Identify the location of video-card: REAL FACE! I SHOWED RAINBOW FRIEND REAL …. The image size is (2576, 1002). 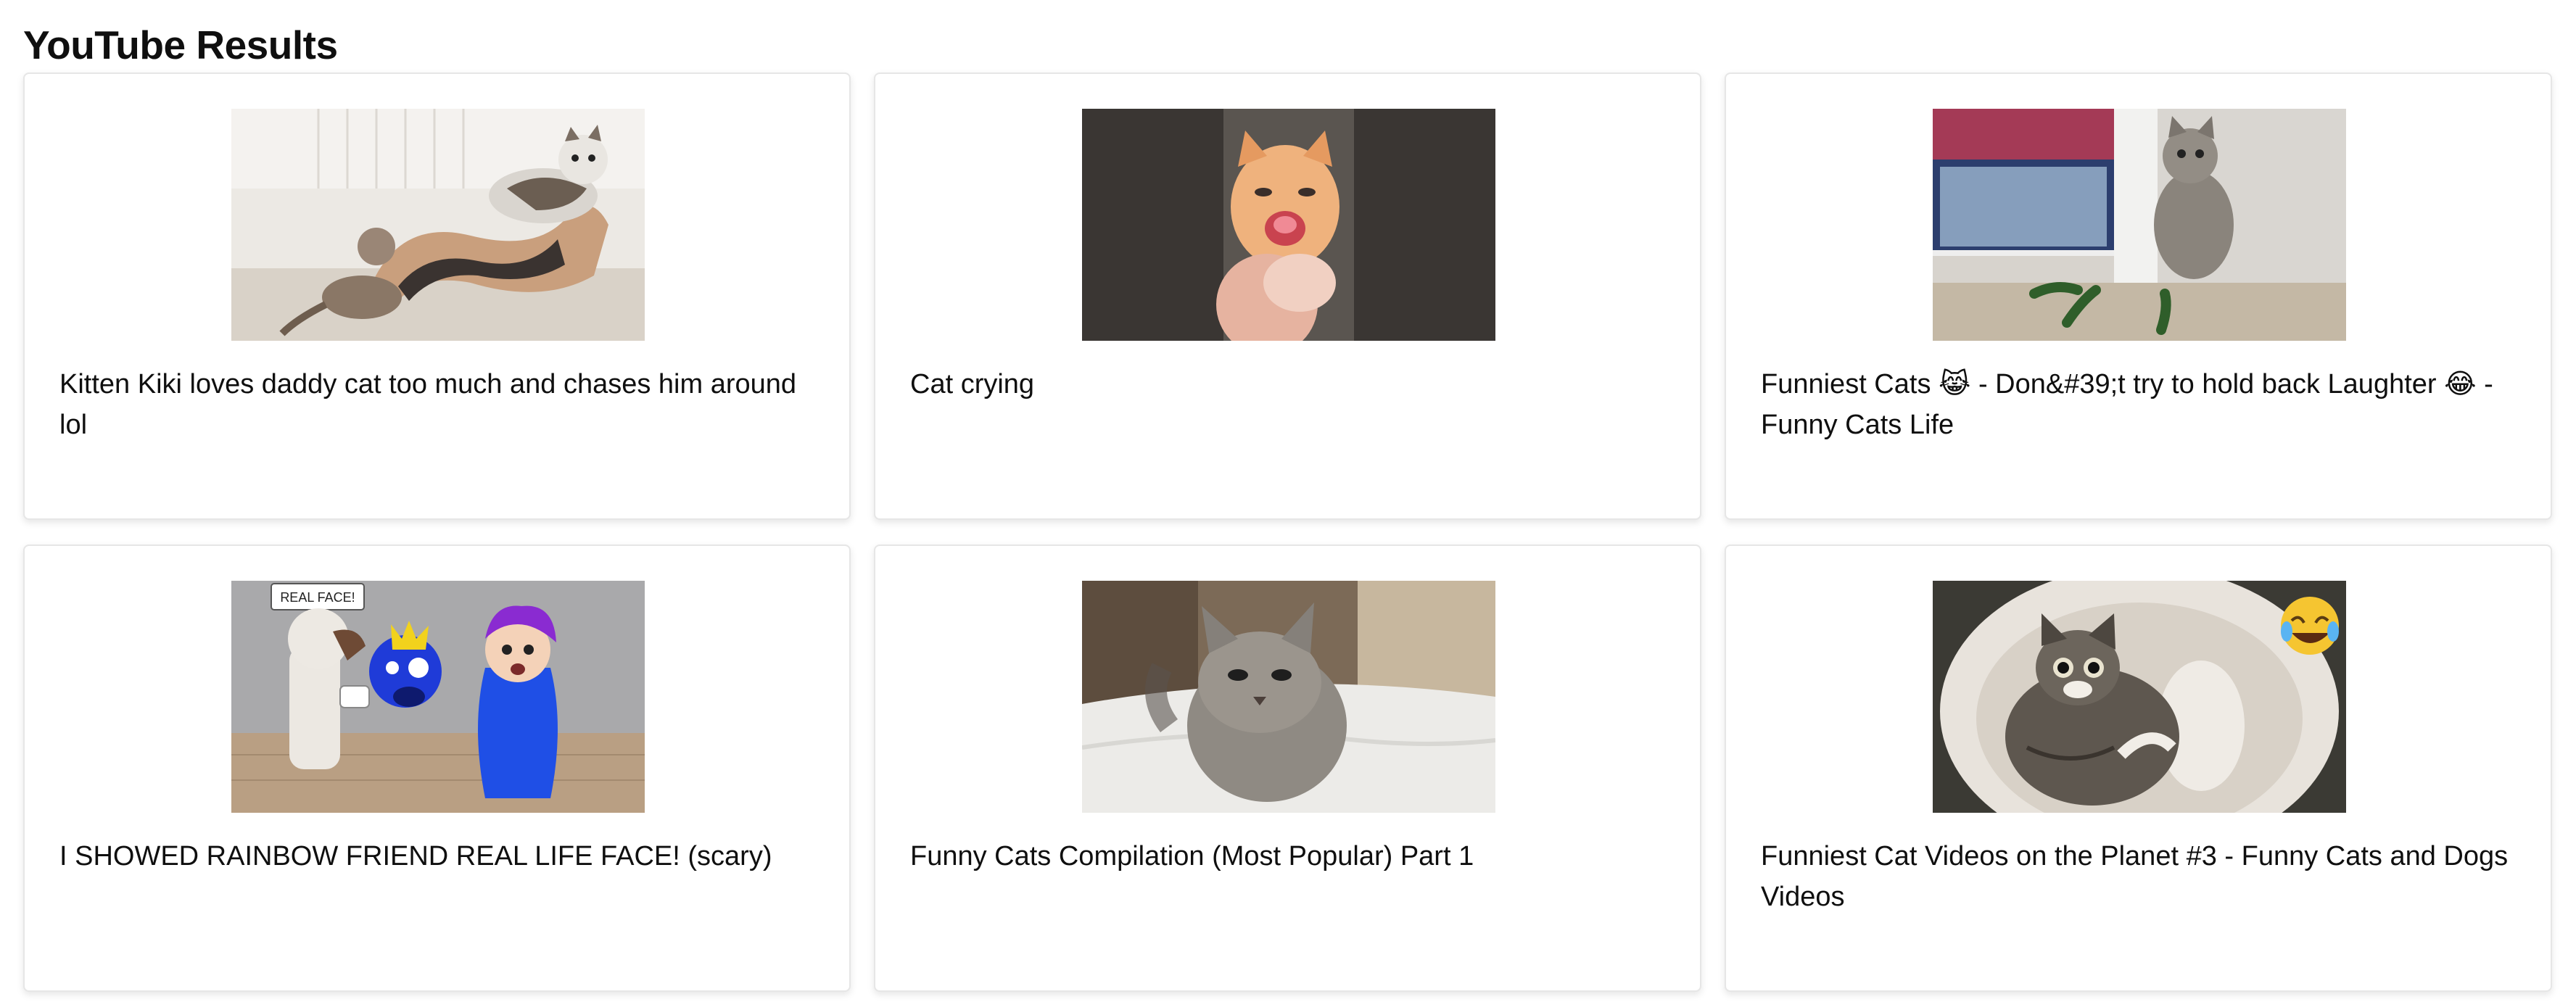
(437, 768).